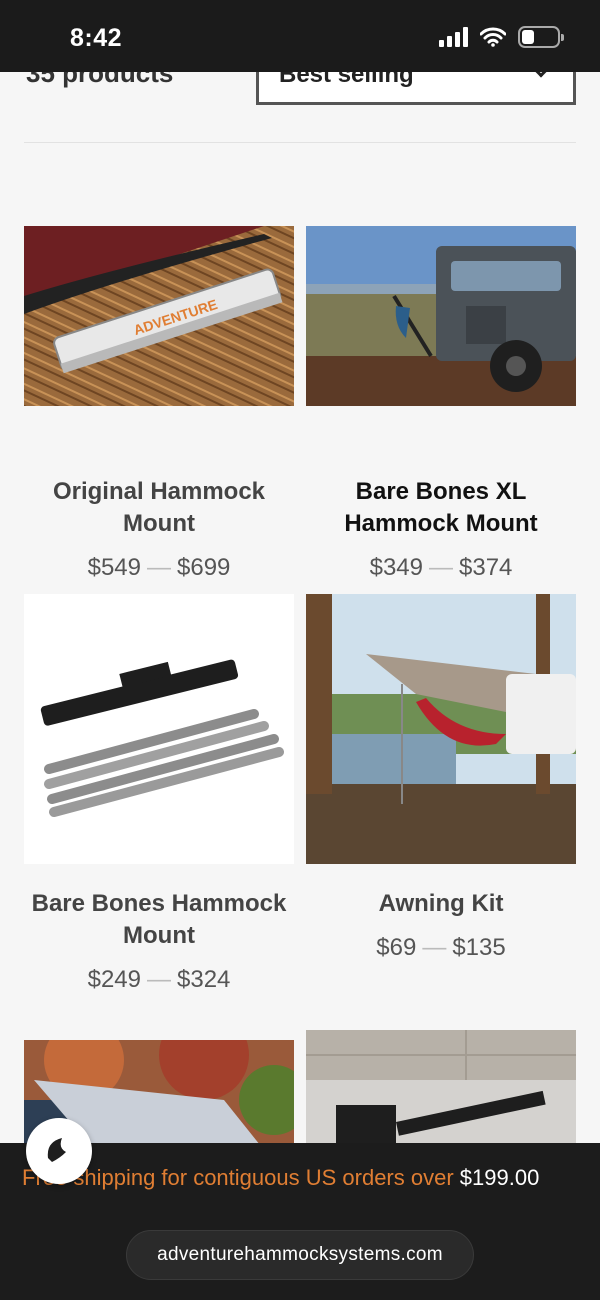 The image size is (600, 1300). I want to click on browser-url-bar: adventurehammocksystems.com, so click(300, 1255).